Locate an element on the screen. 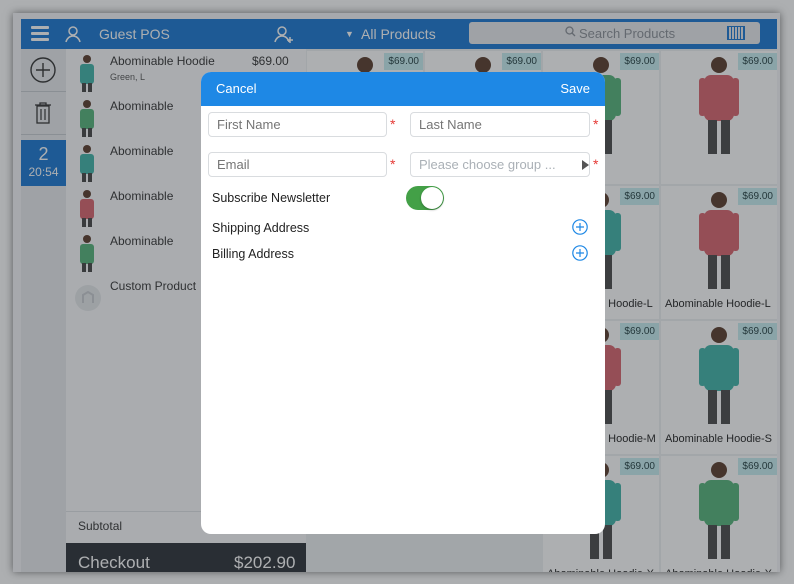 The width and height of the screenshot is (794, 584). last-name-field is located at coordinates (500, 124).